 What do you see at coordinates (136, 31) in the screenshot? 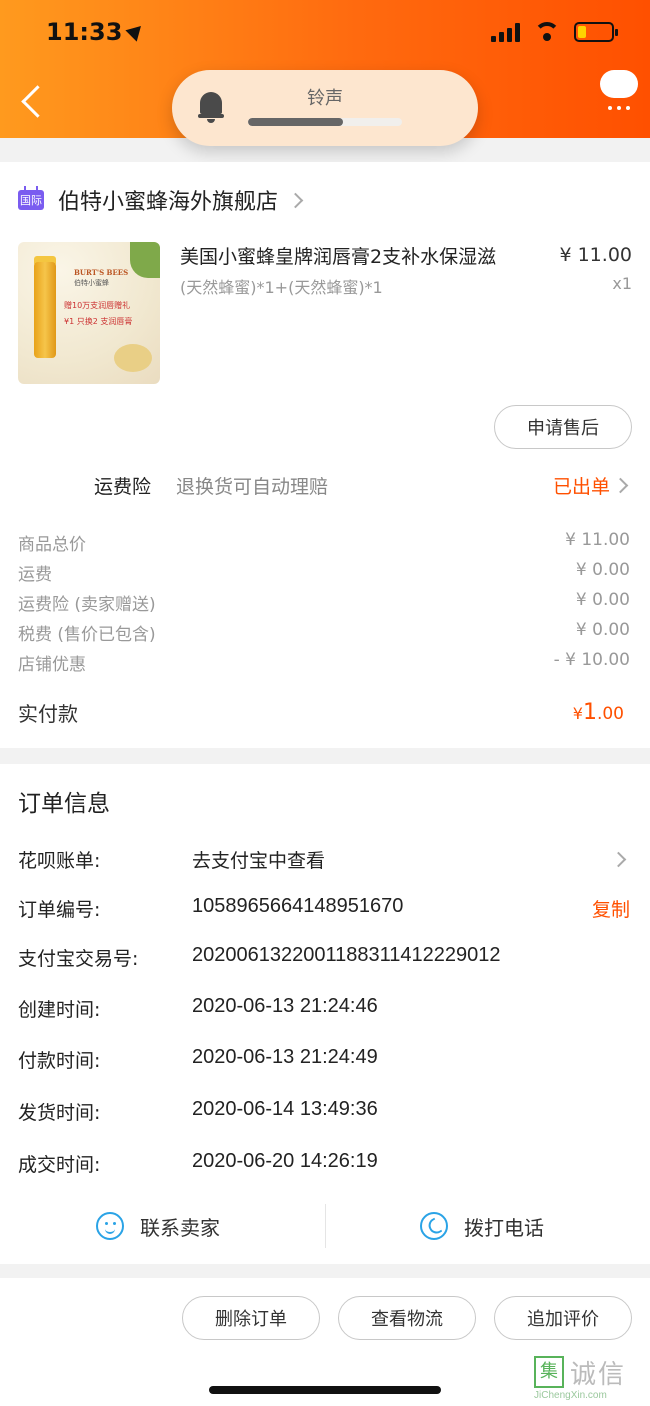
I see `location-arrow-icon` at bounding box center [136, 31].